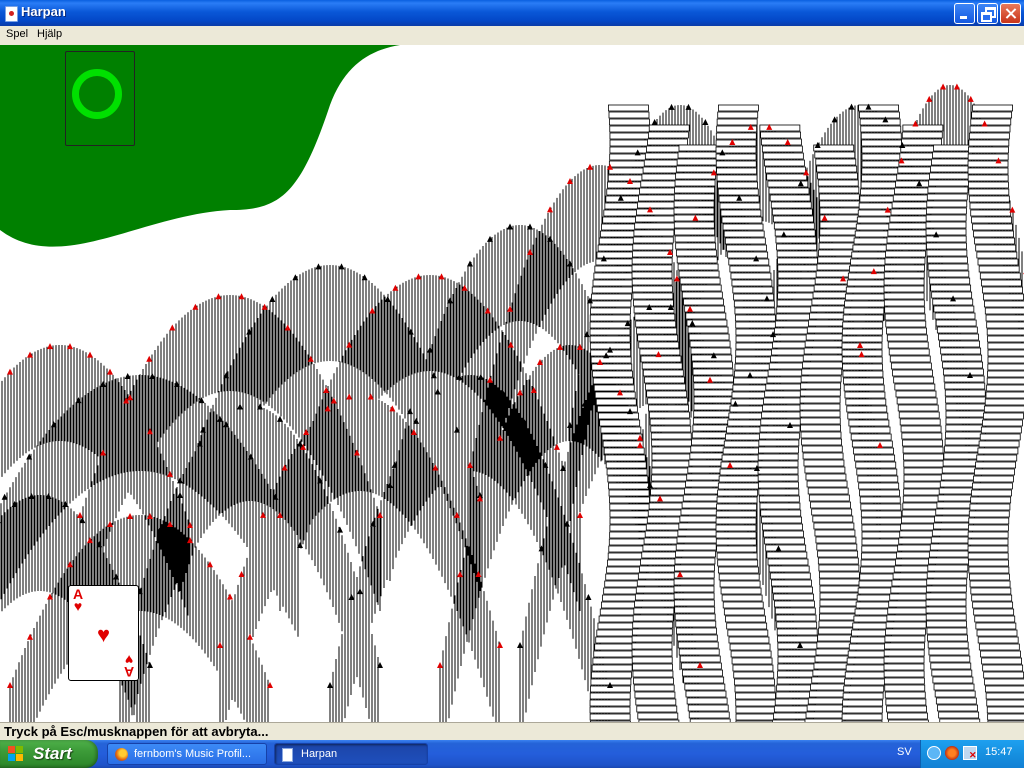 This screenshot has height=768, width=1024. I want to click on security-icon, so click(952, 753).